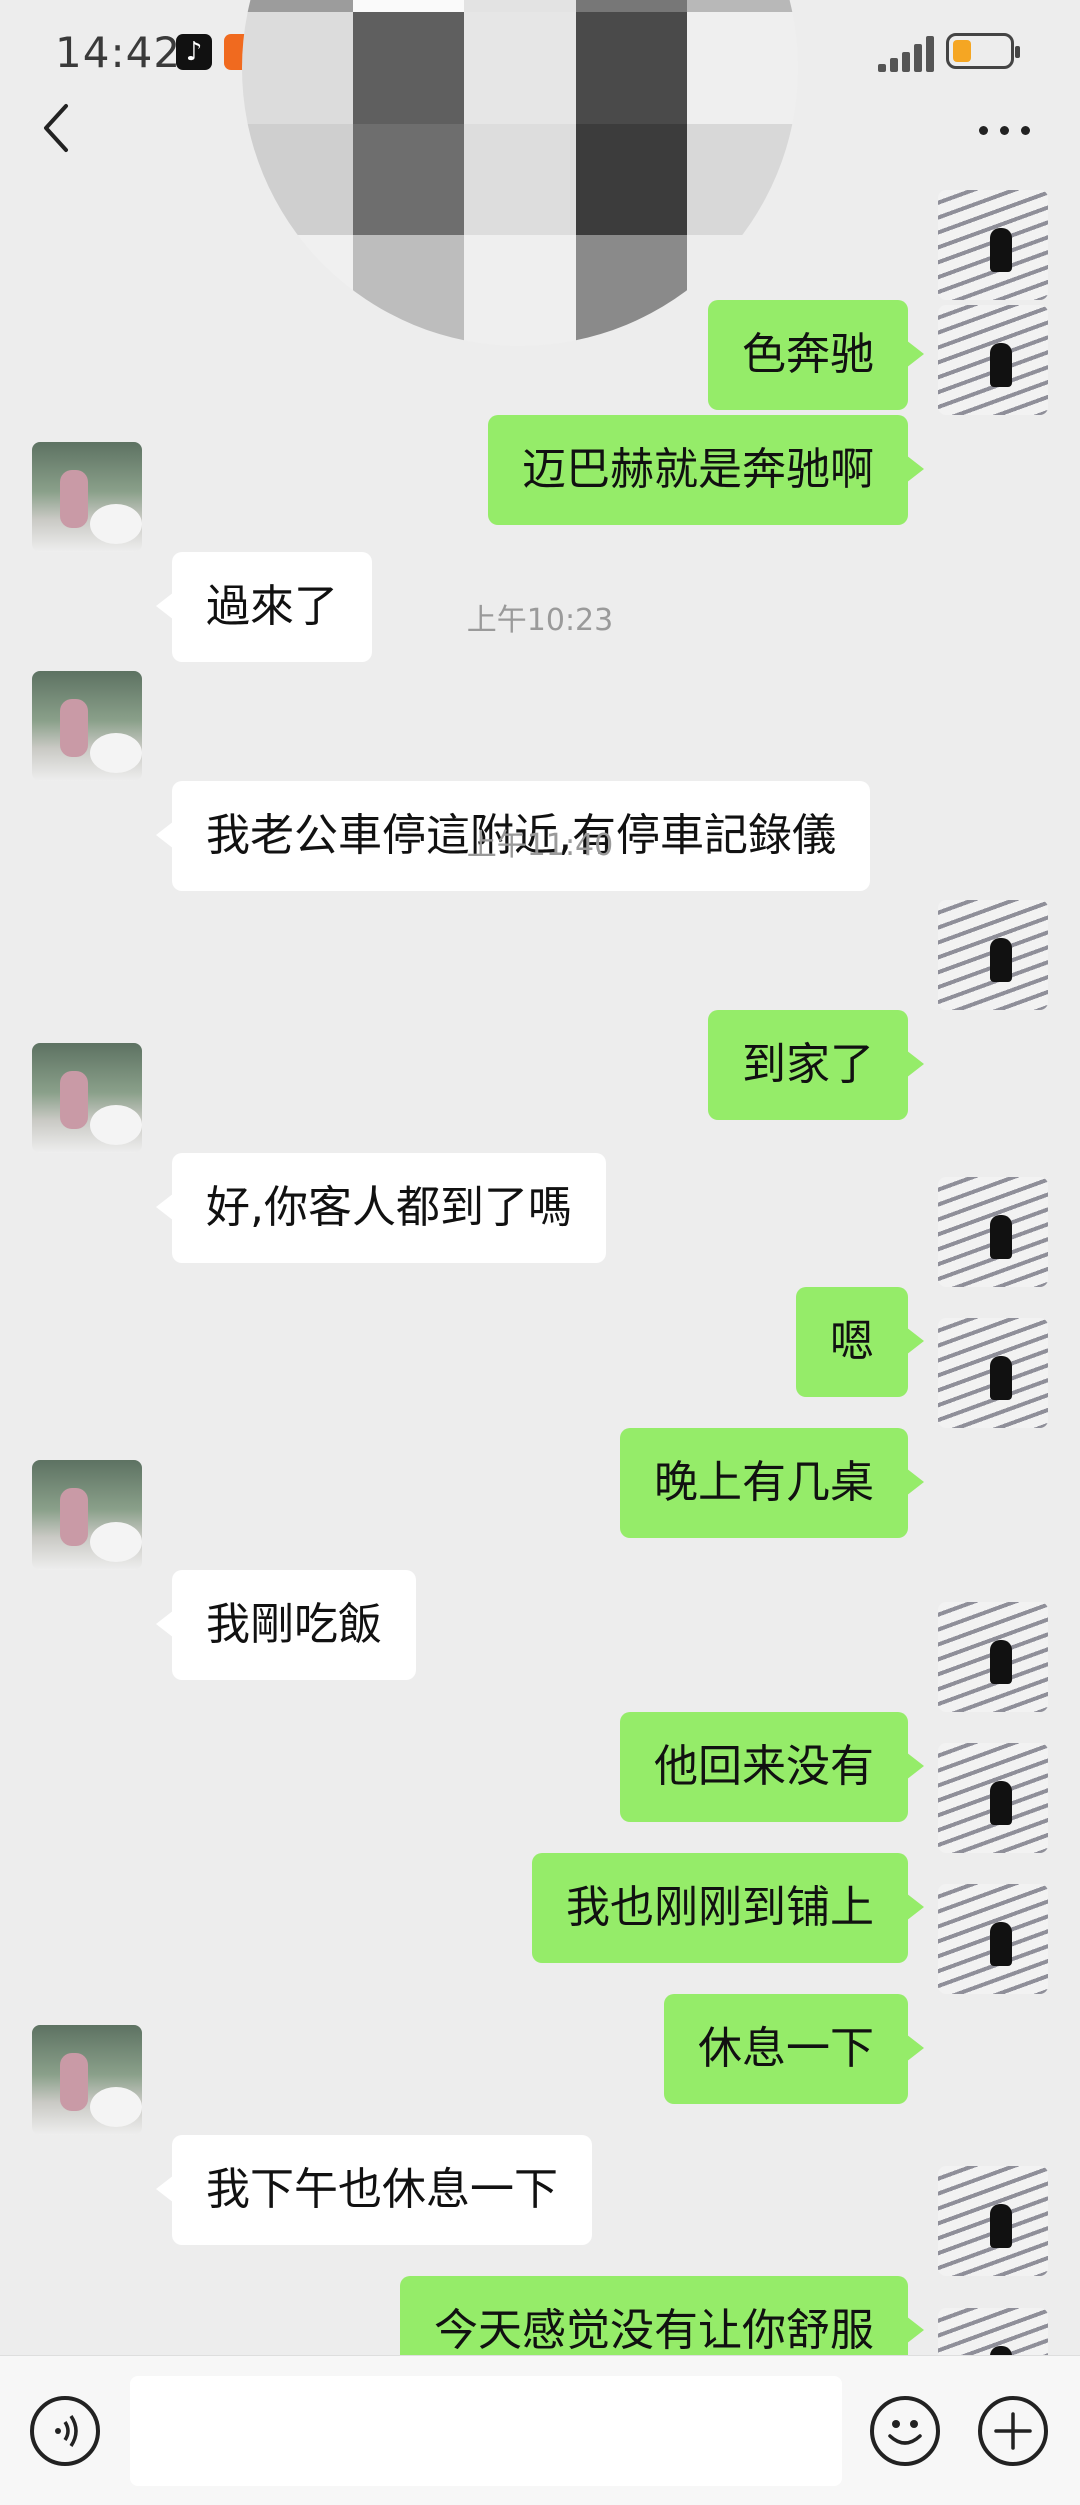 Image resolution: width=1080 pixels, height=2505 pixels. Describe the element at coordinates (486, 2431) in the screenshot. I see `message-input` at that location.